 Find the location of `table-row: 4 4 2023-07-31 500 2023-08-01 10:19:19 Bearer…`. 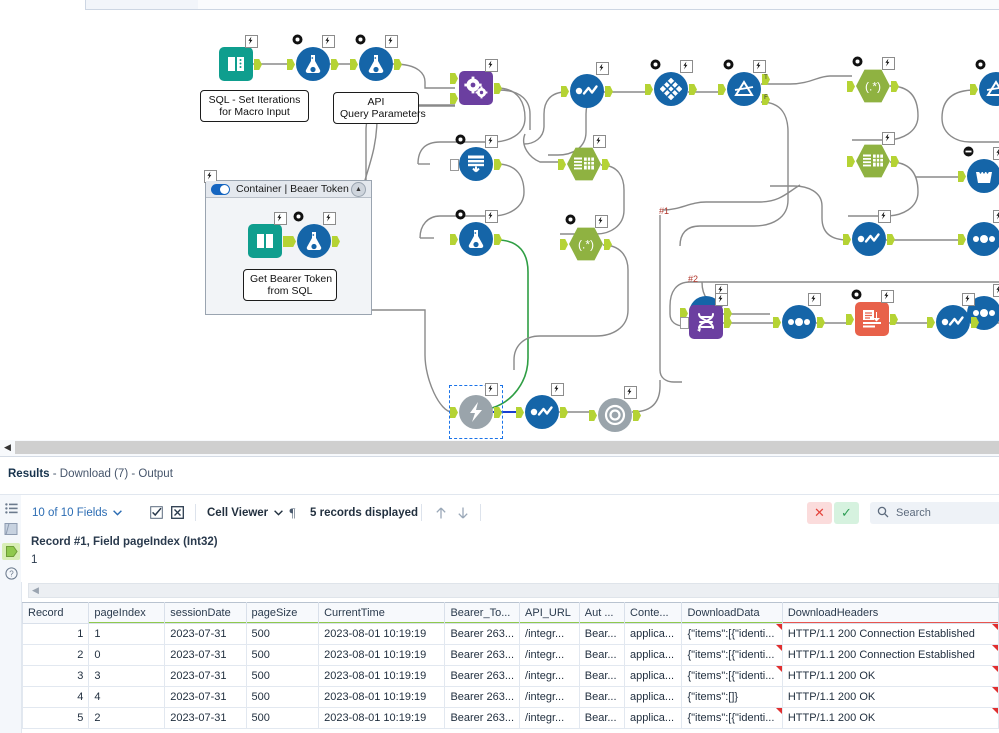

table-row: 4 4 2023-07-31 500 2023-08-01 10:19:19 Bearer… is located at coordinates (510, 697).